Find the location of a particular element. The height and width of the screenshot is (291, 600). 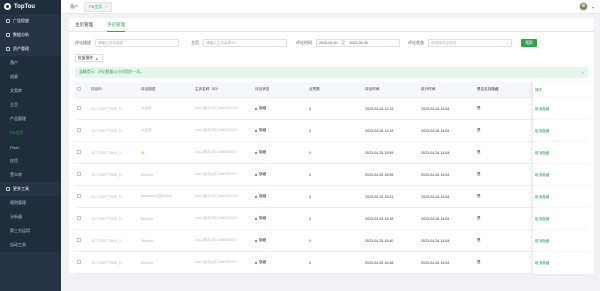

batch-operation-select: 批量操作 ∨ is located at coordinates (89, 58).